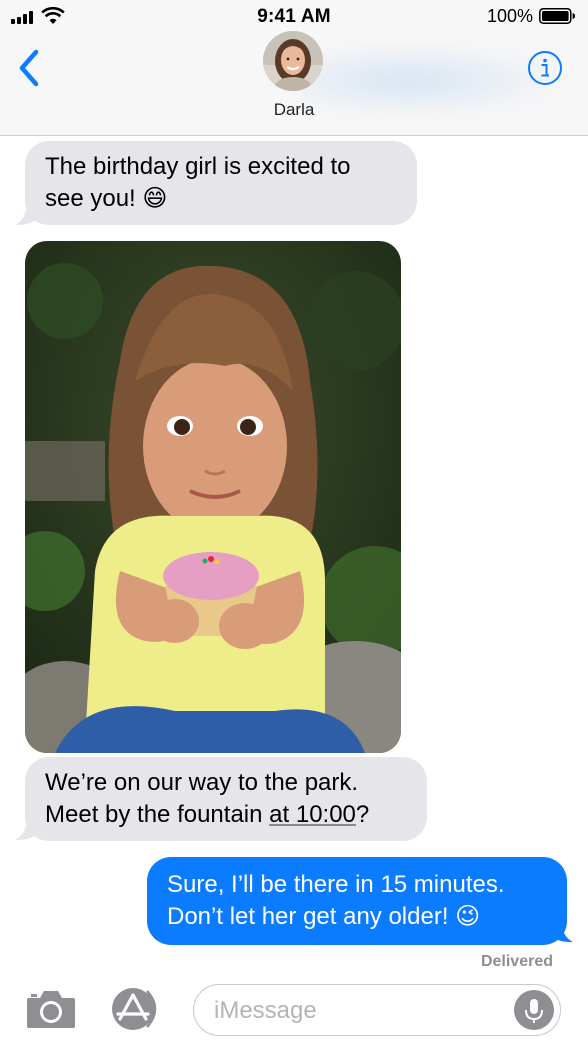 Image resolution: width=588 pixels, height=1044 pixels. I want to click on contact-name: Darla, so click(294, 110).